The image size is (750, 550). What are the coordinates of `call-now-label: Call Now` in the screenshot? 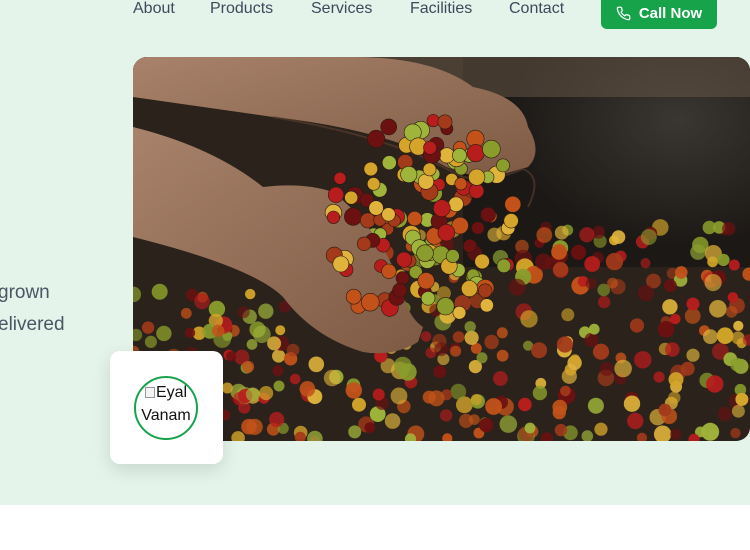 It's located at (670, 13).